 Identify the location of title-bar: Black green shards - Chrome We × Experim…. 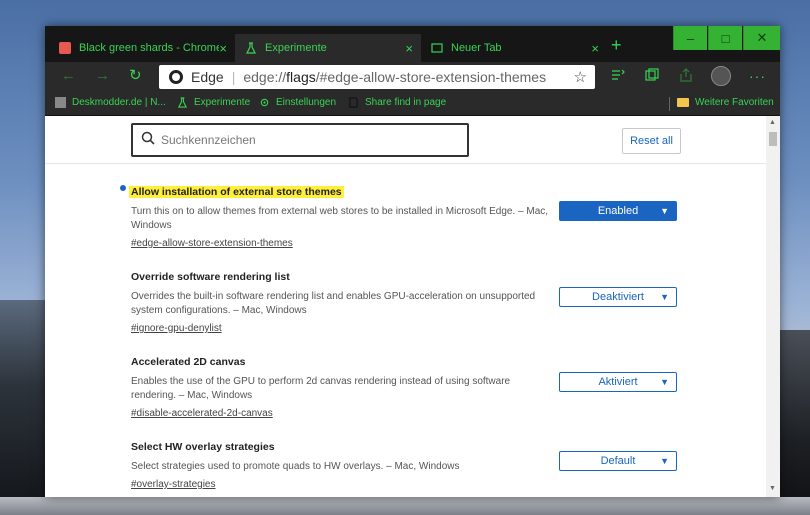
(412, 44).